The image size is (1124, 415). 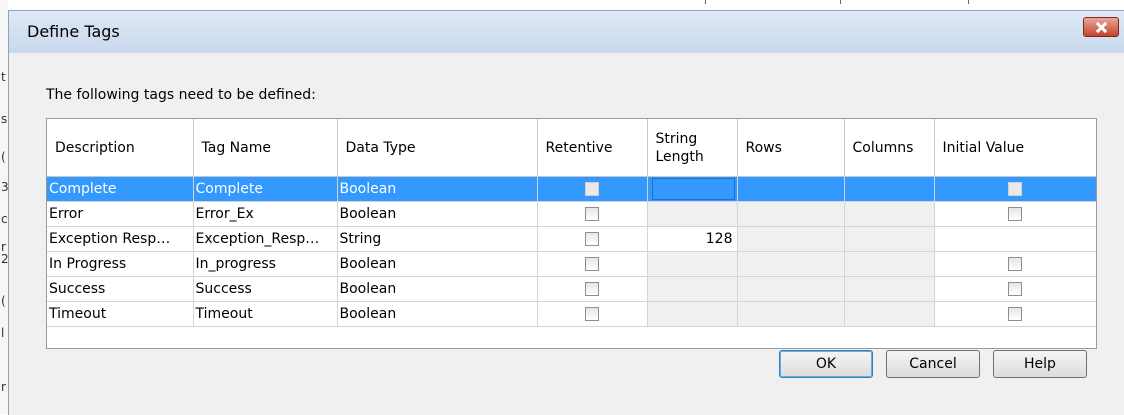 What do you see at coordinates (4, 219) in the screenshot?
I see `background-text-fragment: c` at bounding box center [4, 219].